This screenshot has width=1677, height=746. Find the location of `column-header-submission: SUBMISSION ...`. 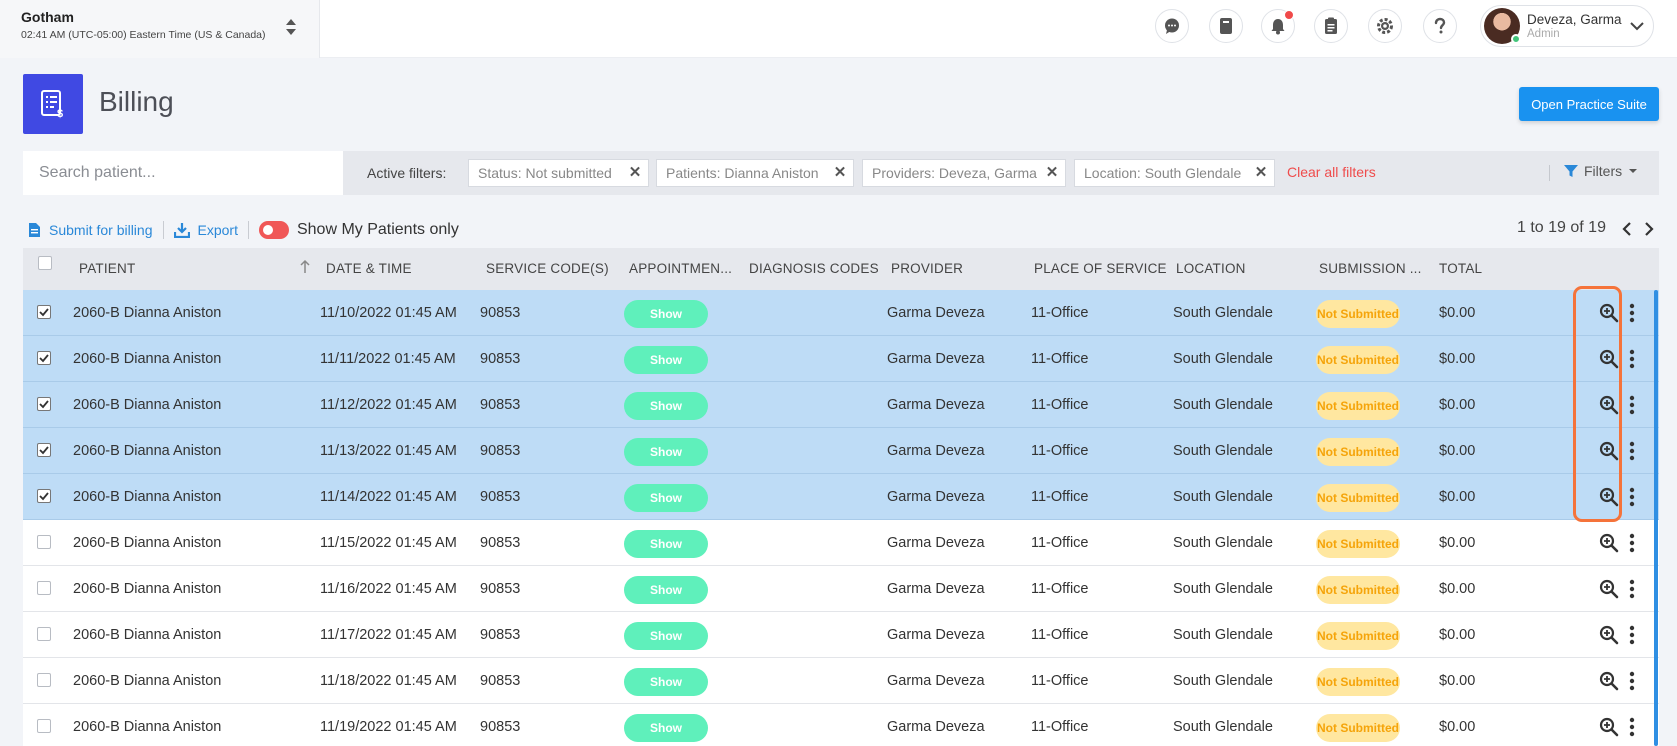

column-header-submission: SUBMISSION ... is located at coordinates (1370, 268).